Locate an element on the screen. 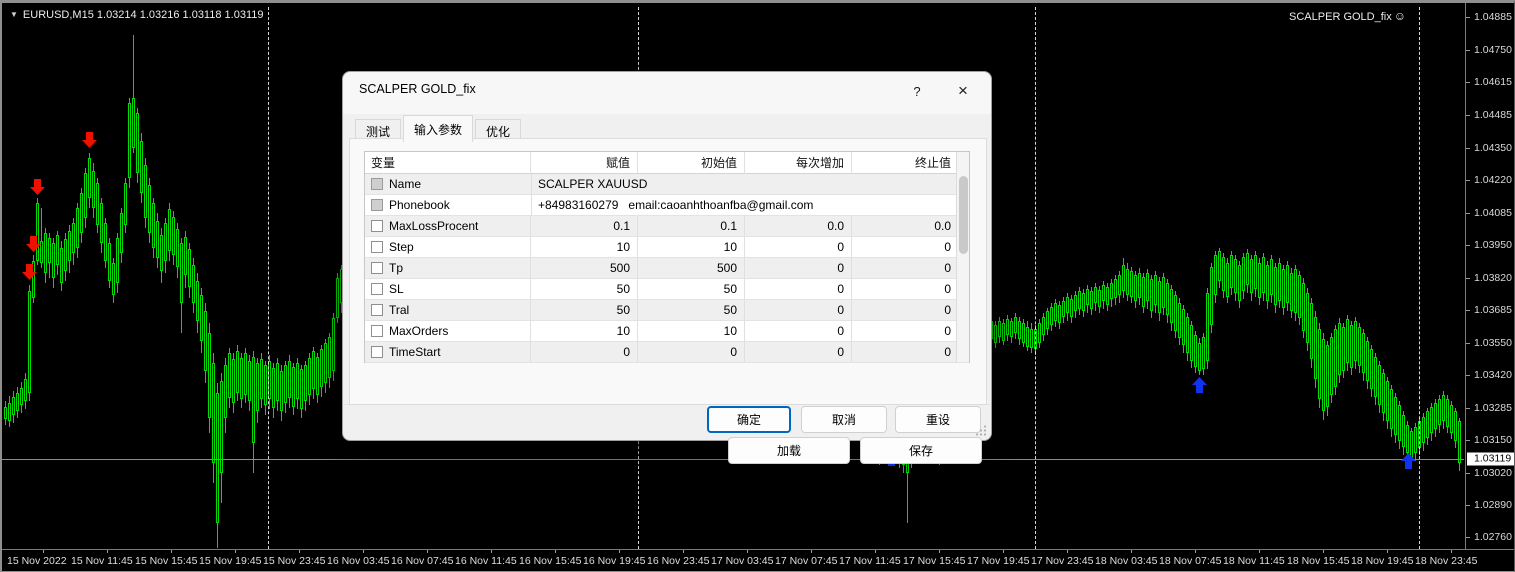  param-row: Name SCALPER XAUUSD is located at coordinates (667, 184).